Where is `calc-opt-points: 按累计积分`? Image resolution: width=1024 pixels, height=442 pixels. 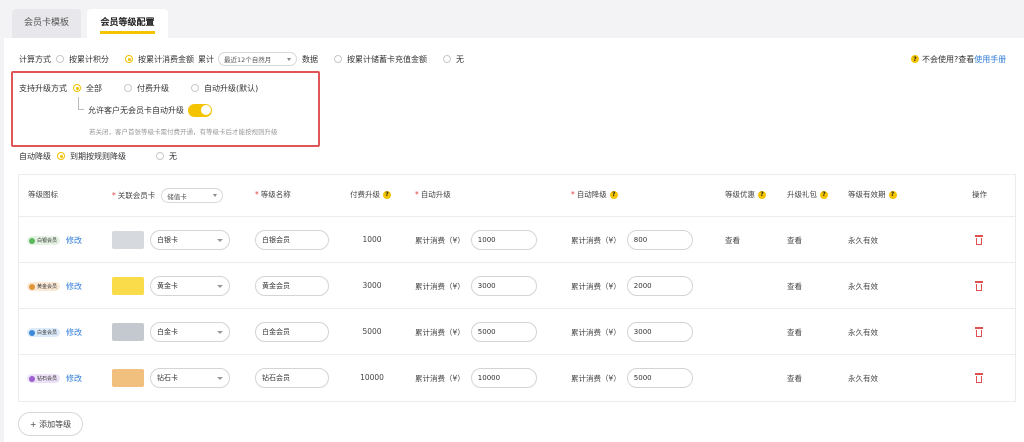 calc-opt-points: 按累计积分 is located at coordinates (82, 59).